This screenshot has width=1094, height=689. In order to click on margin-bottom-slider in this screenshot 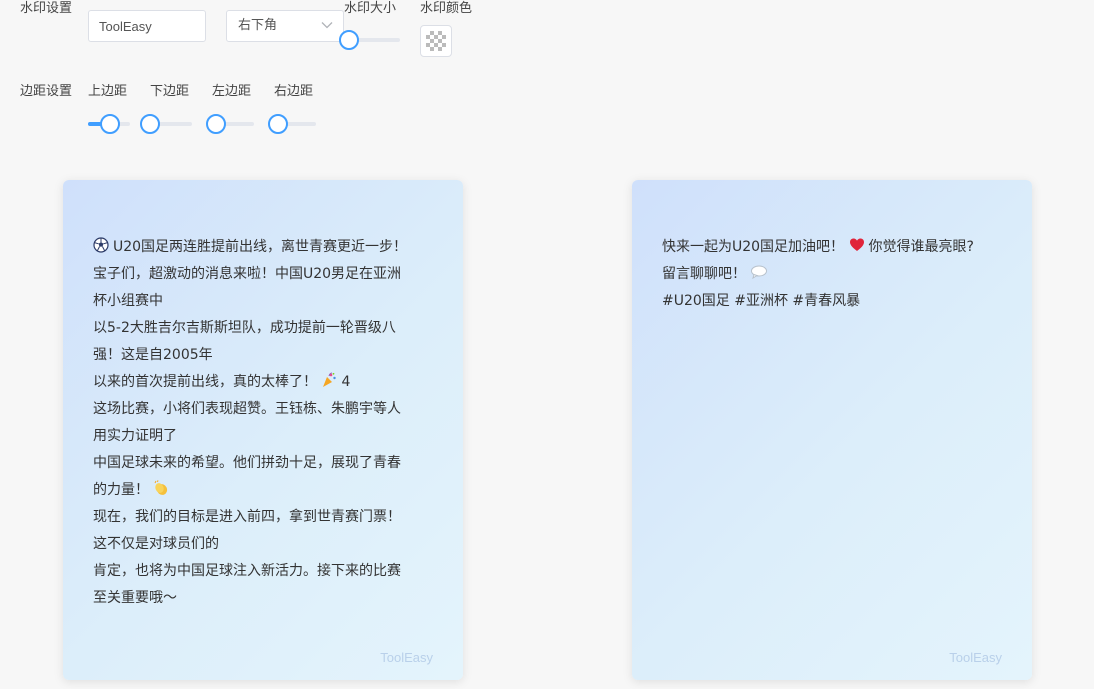, I will do `click(166, 124)`.